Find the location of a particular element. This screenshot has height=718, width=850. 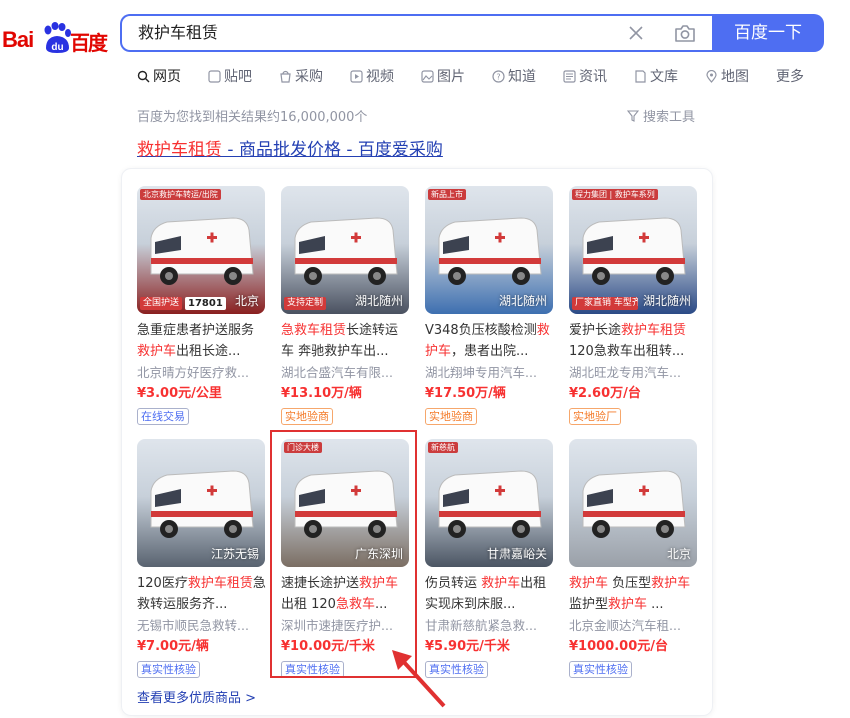

image-top-label: 程力集团 | 救护车系列 is located at coordinates (615, 194).